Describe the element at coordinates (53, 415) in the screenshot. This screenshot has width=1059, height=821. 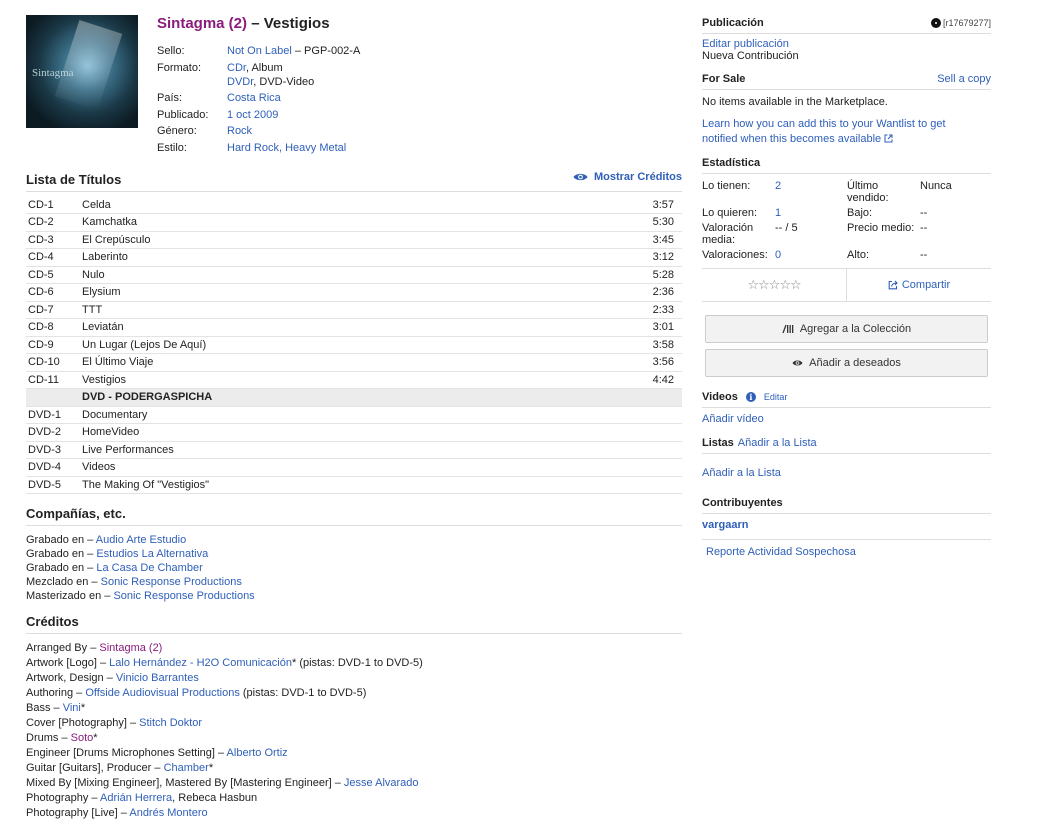
I see `track-position: DVD-1` at that location.